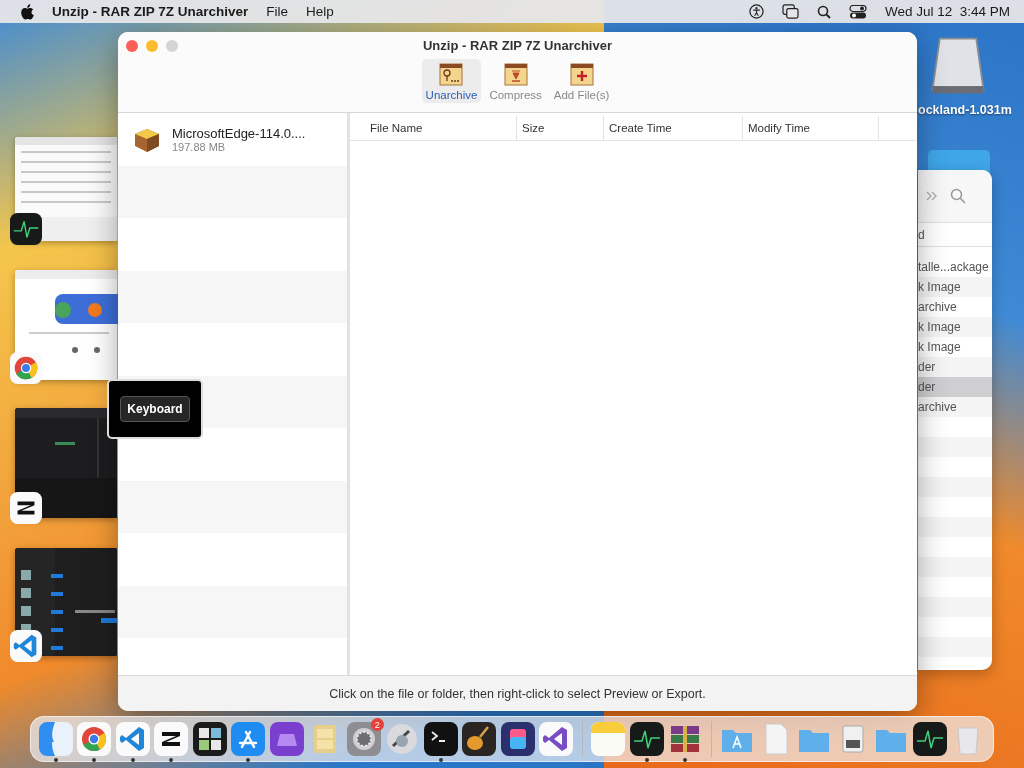  What do you see at coordinates (363, 739) in the screenshot?
I see `gear-icon` at bounding box center [363, 739].